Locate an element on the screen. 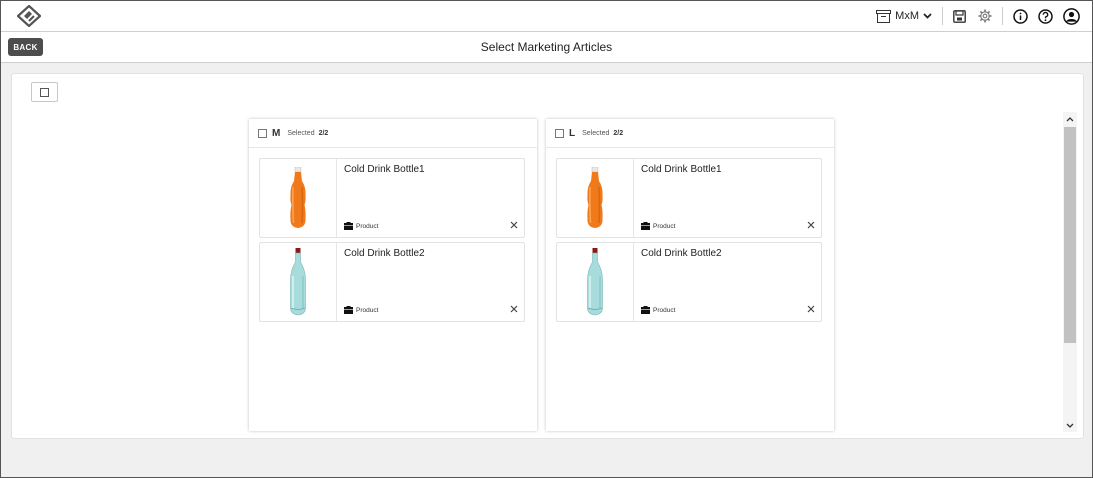  info-icon is located at coordinates (1020, 16).